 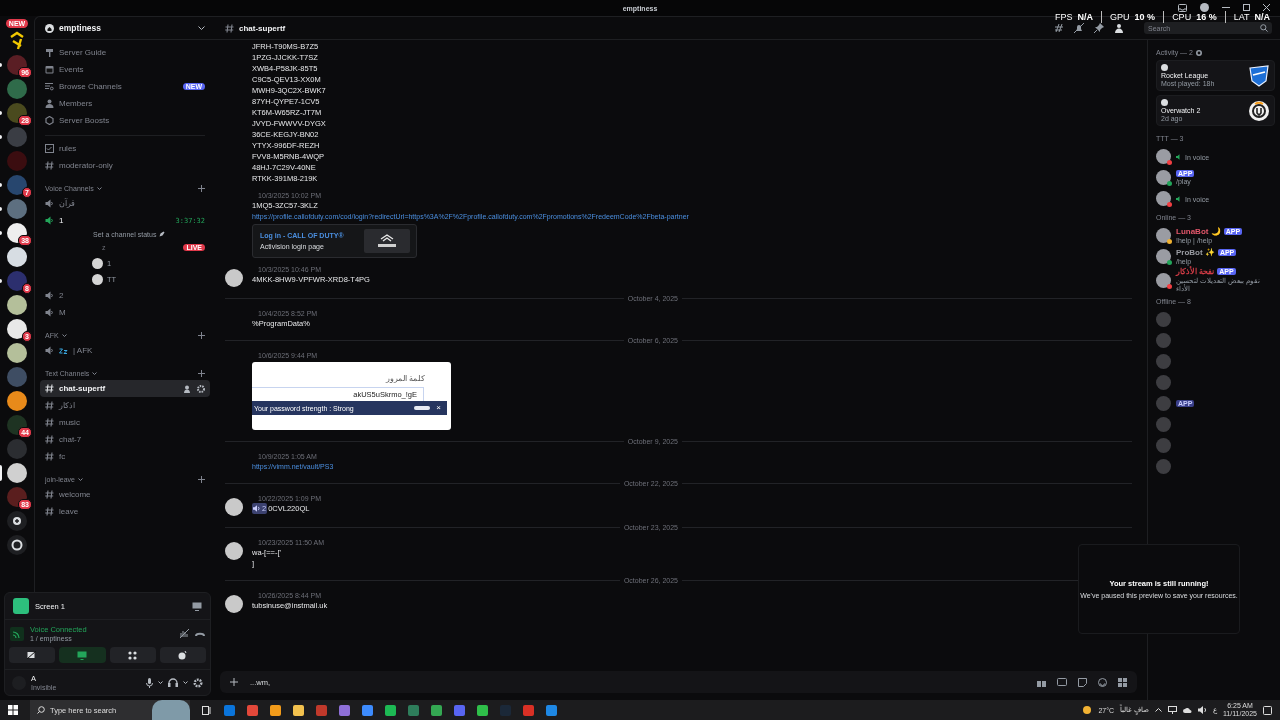 I want to click on microphone-icon, so click(x=149, y=682).